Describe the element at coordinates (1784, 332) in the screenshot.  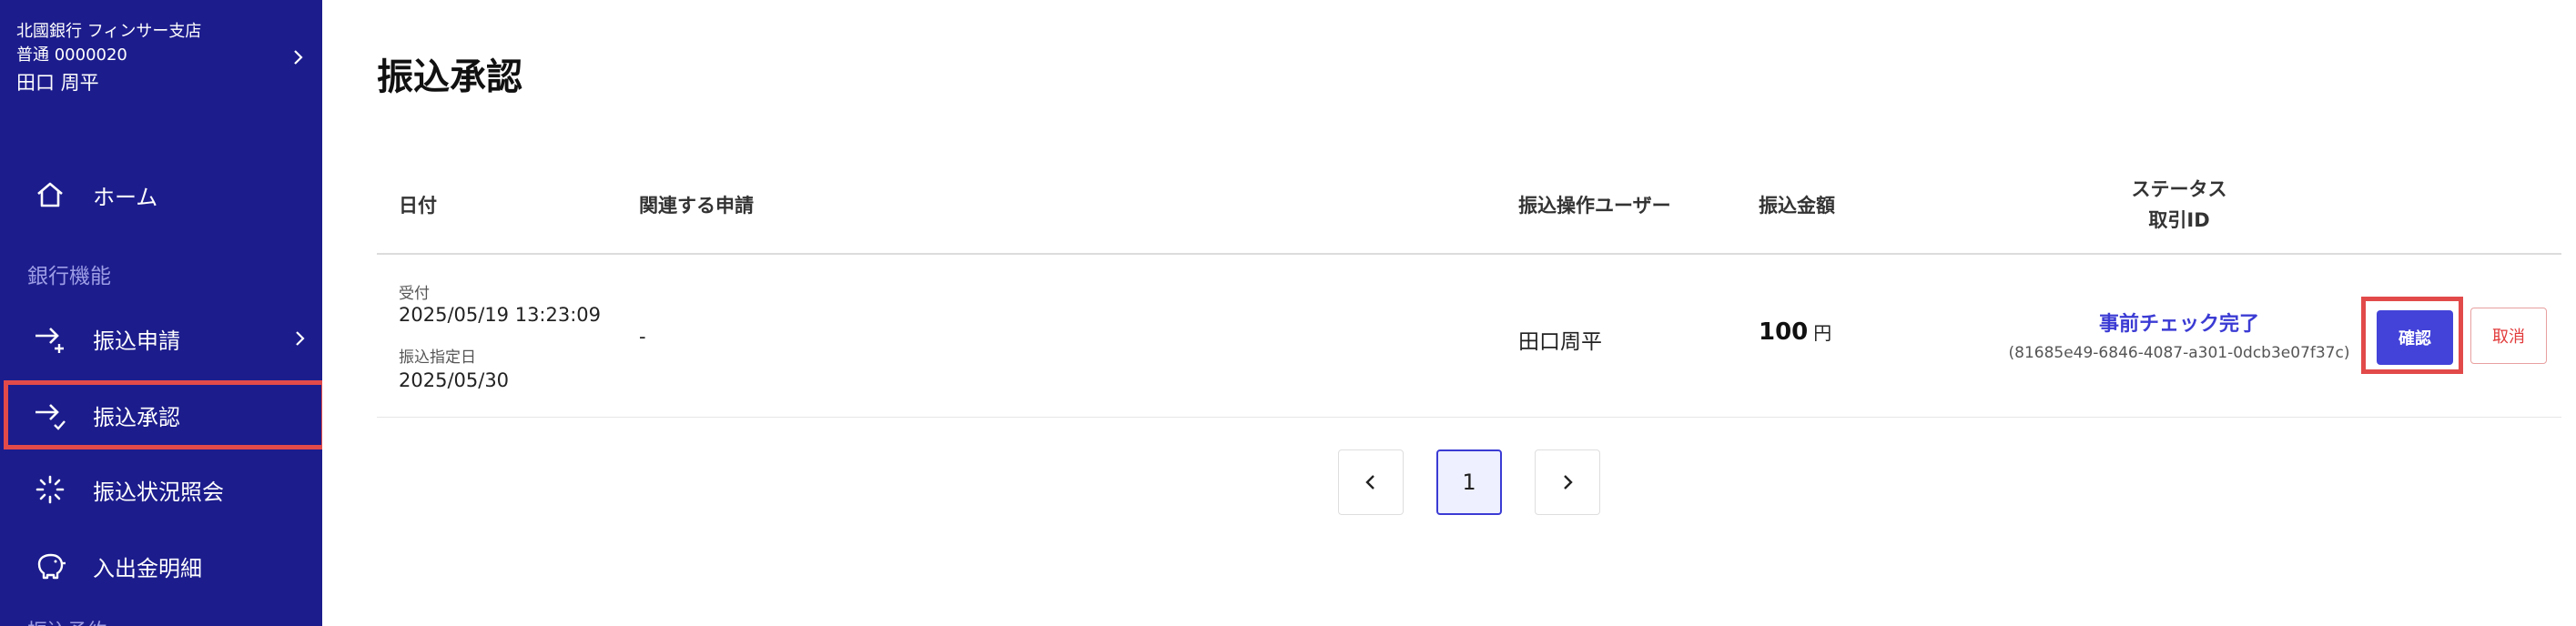
I see `amount-value: 100` at that location.